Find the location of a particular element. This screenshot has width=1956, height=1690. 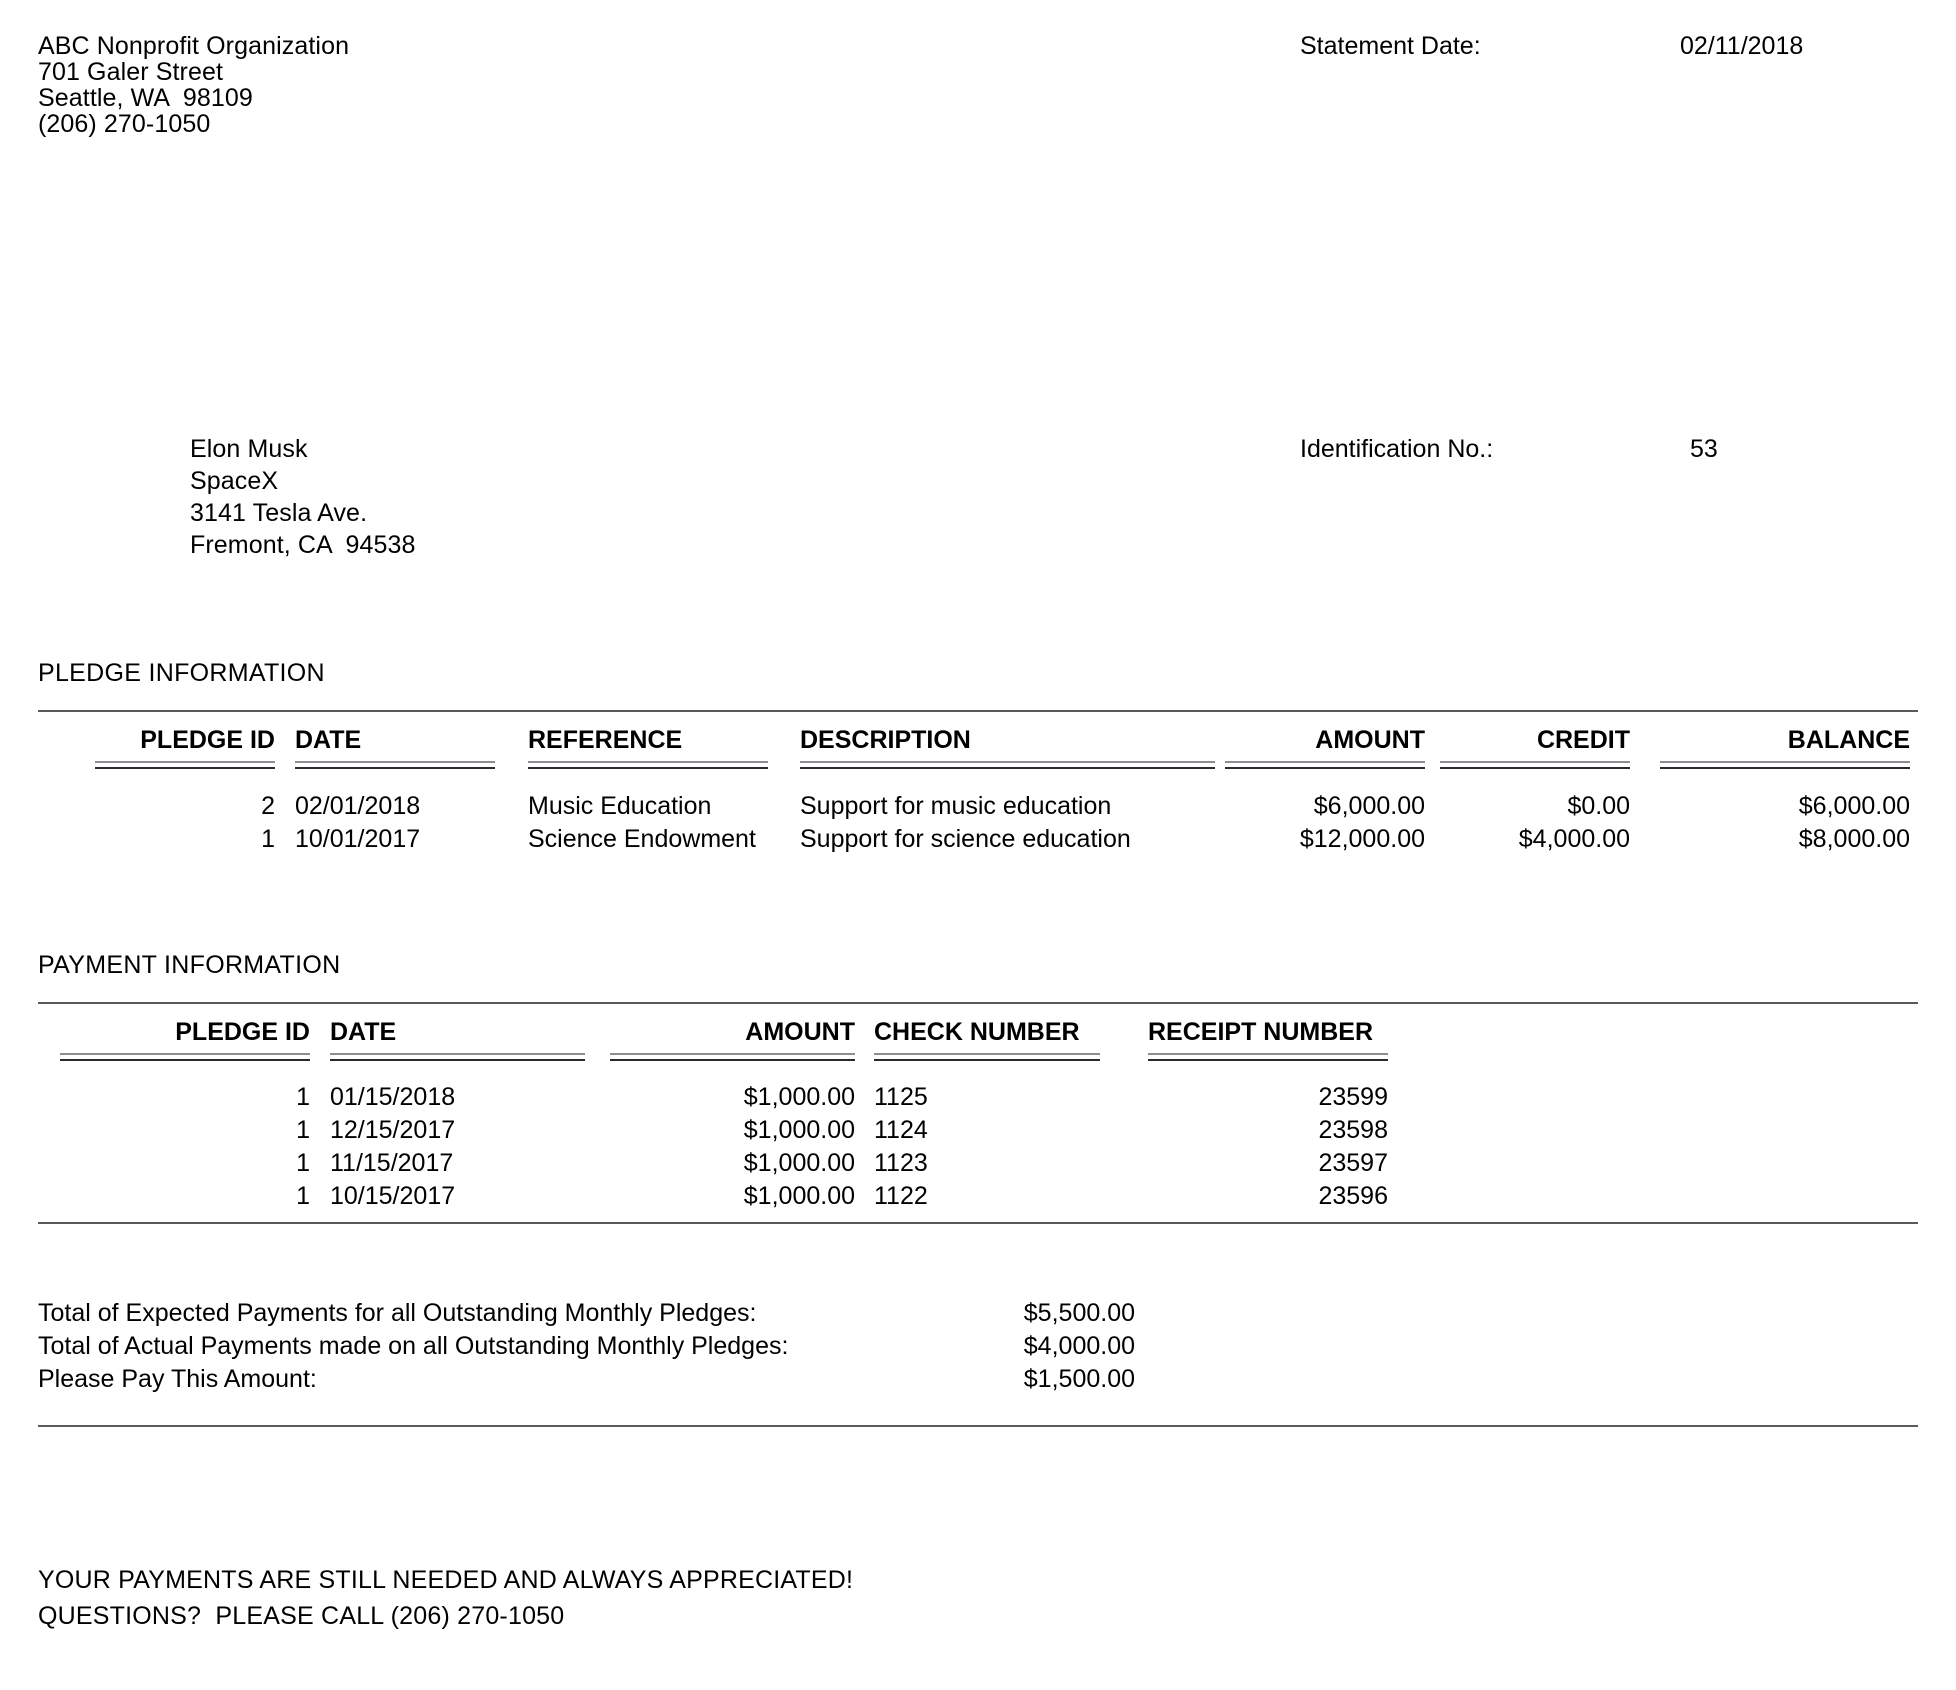

pledge-header-date-underline is located at coordinates (395, 765).